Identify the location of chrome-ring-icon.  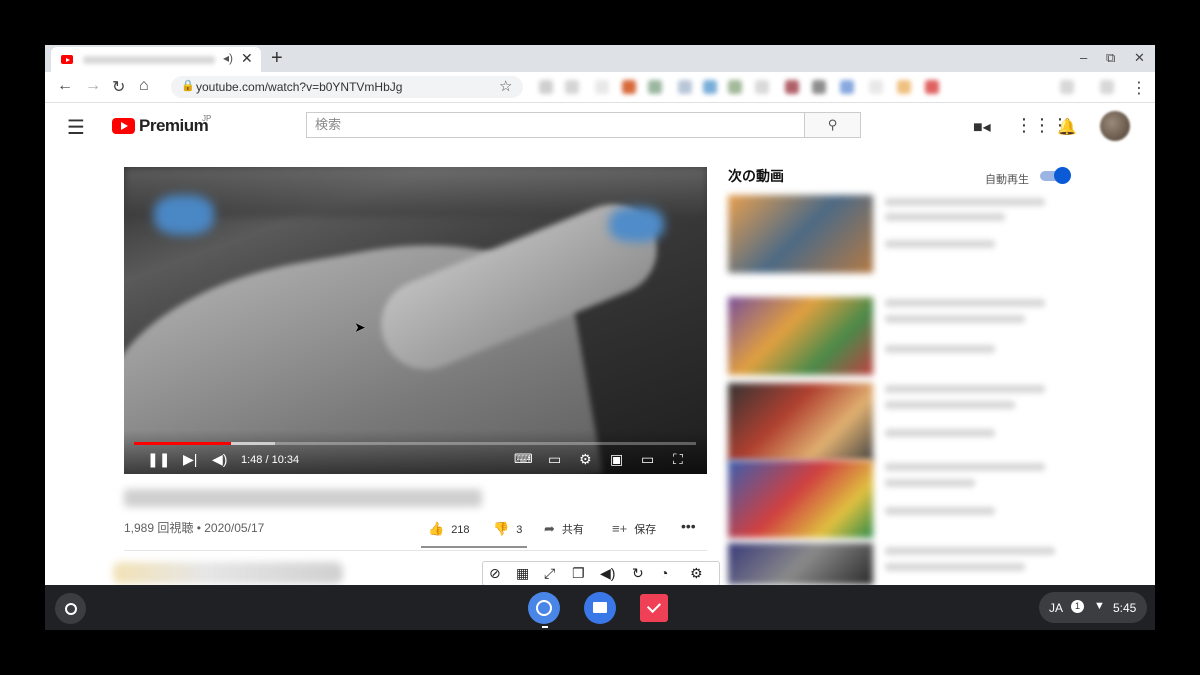
(544, 608).